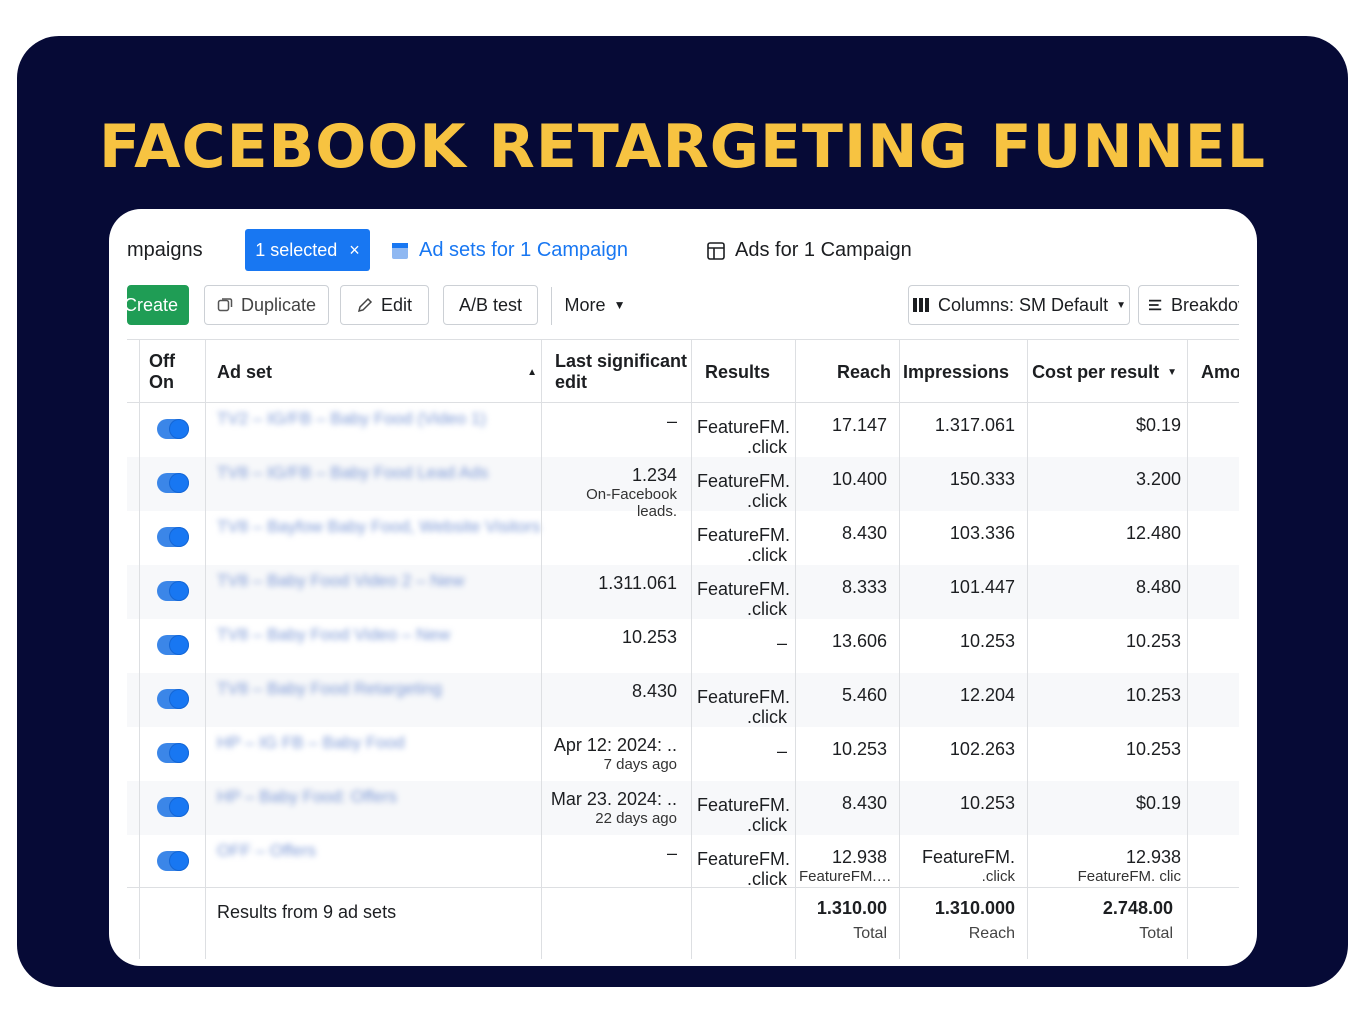 Image resolution: width=1365 pixels, height=1023 pixels. I want to click on header-off: Off, so click(162, 361).